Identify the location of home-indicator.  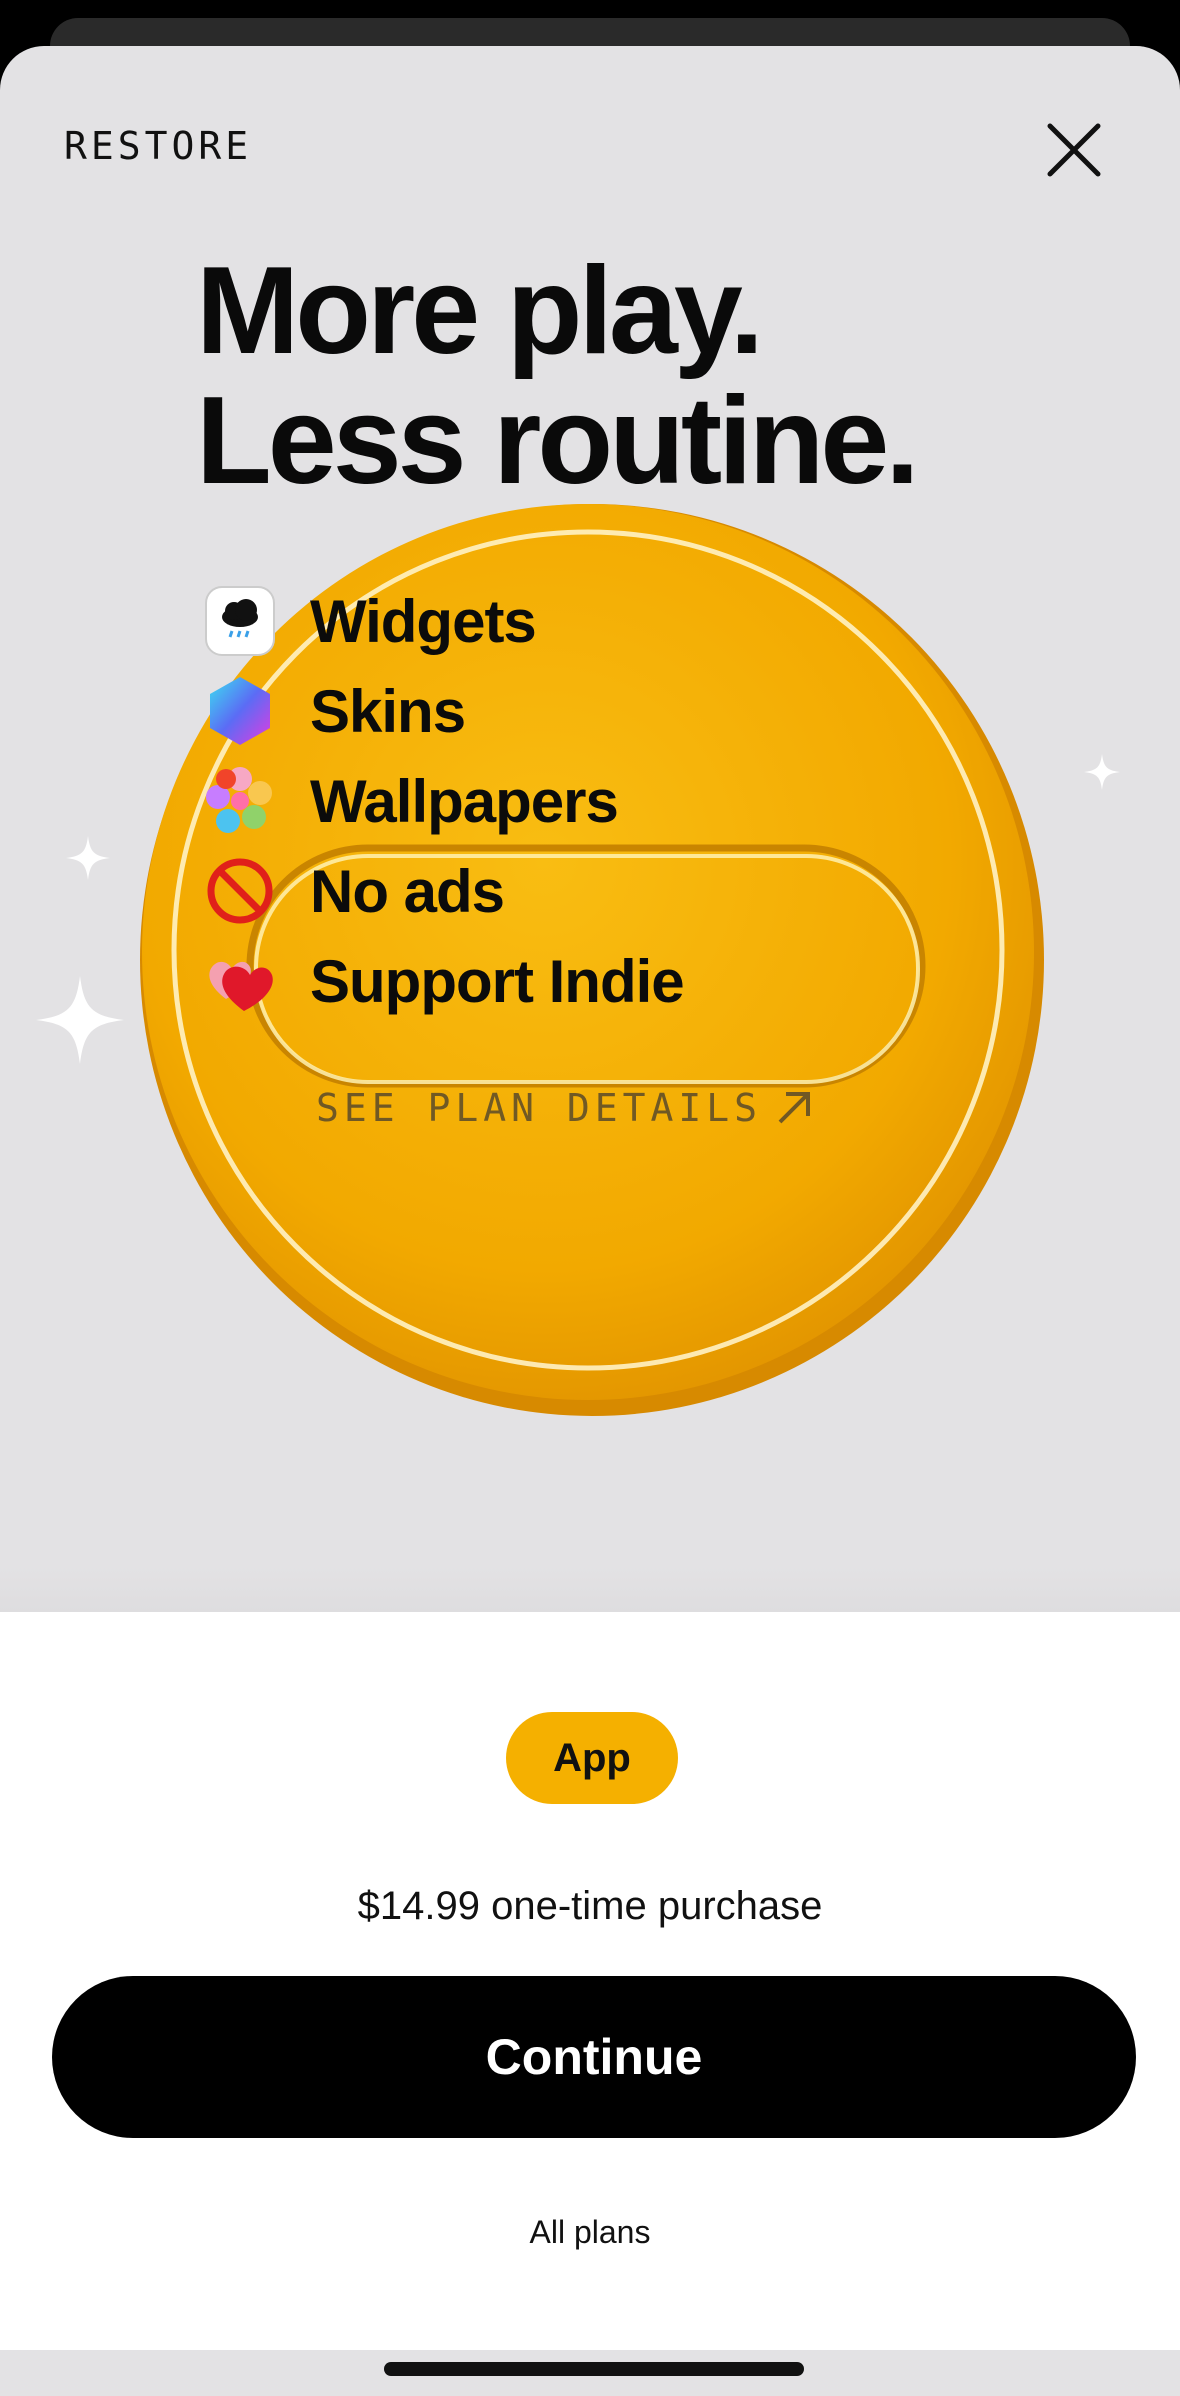
(594, 2369).